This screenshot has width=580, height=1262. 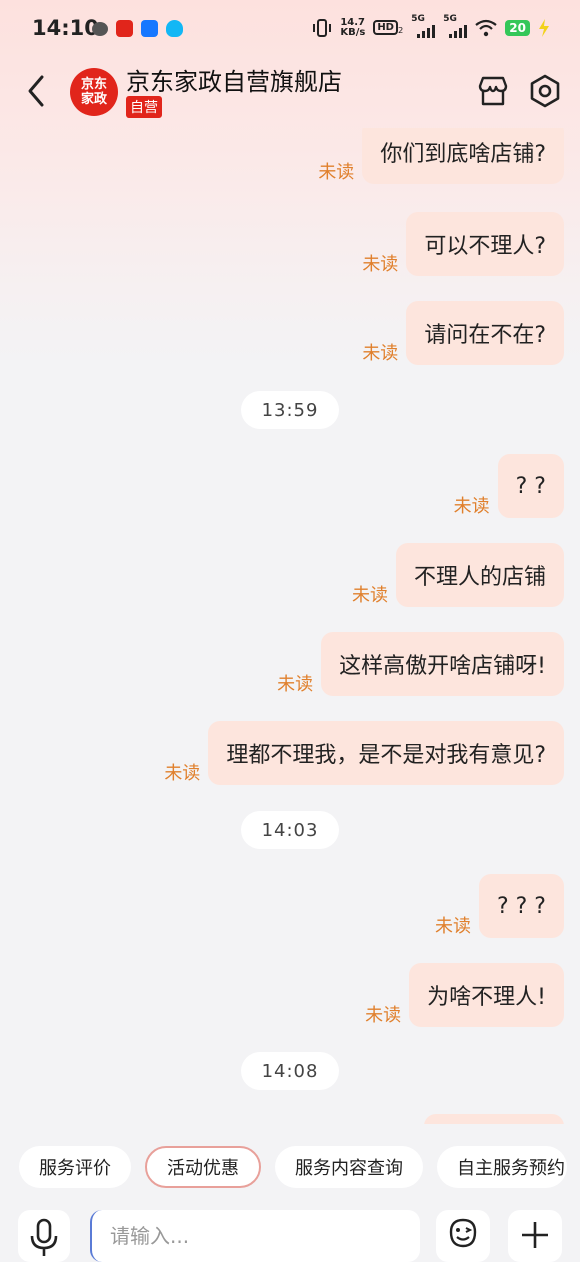 I want to click on quick-action-service-review: 服务评价, so click(x=75, y=1167).